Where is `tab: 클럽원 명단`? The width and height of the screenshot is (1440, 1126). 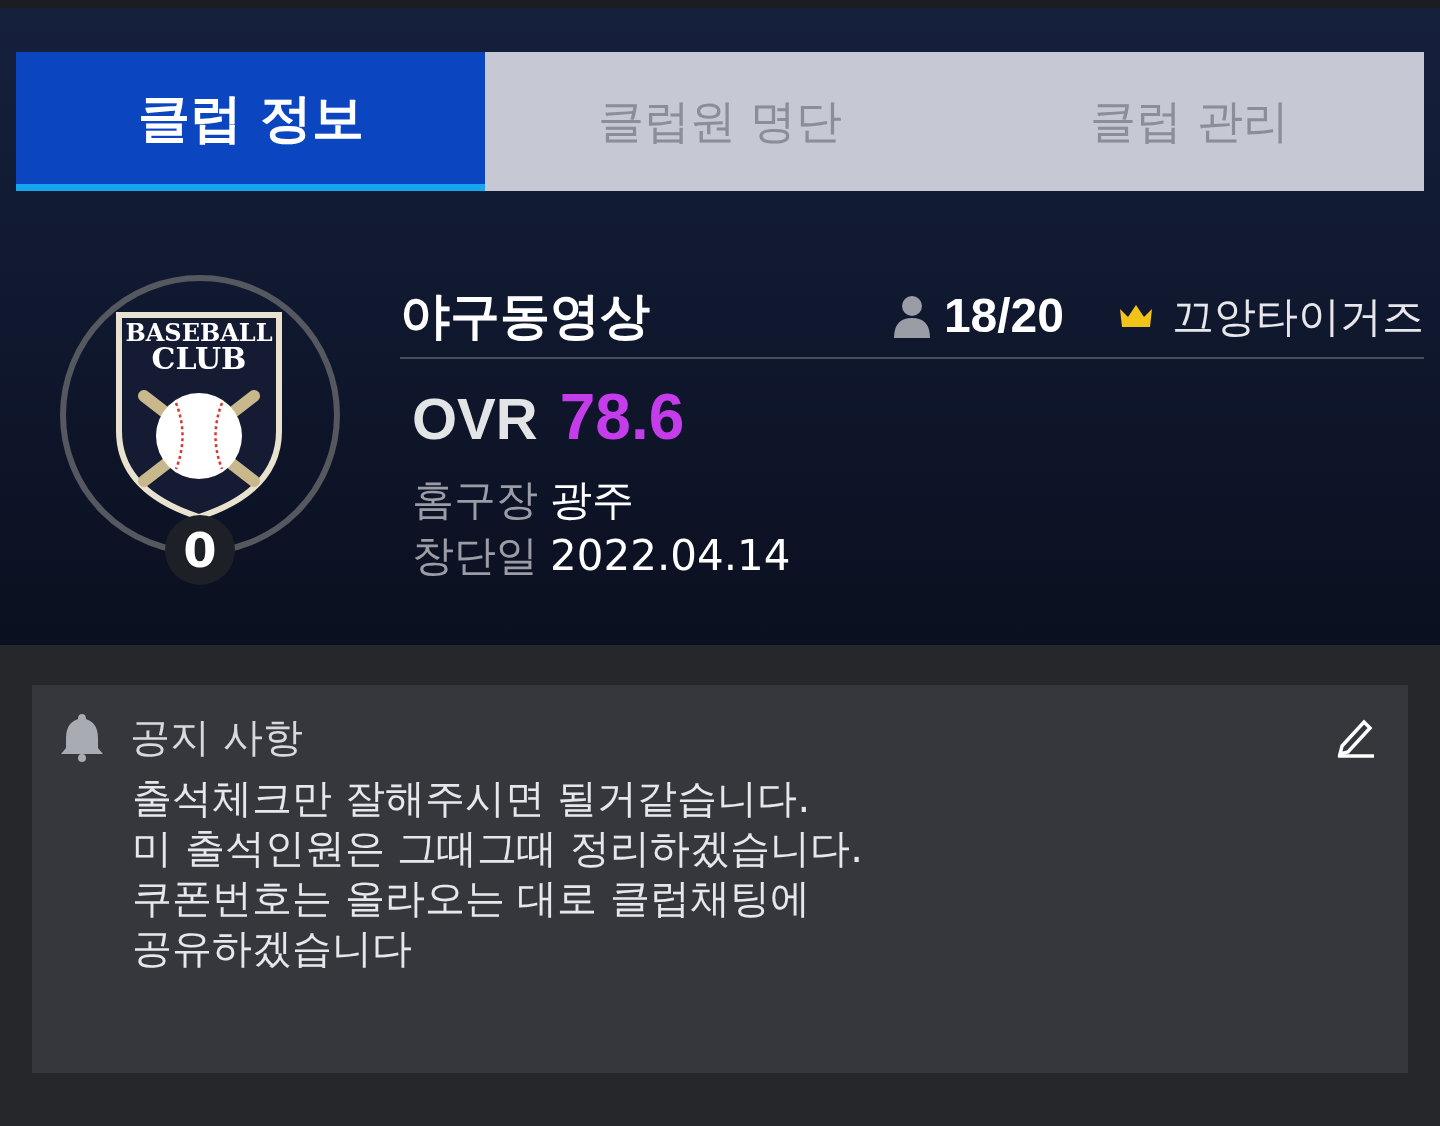 tab: 클럽원 명단 is located at coordinates (720, 121).